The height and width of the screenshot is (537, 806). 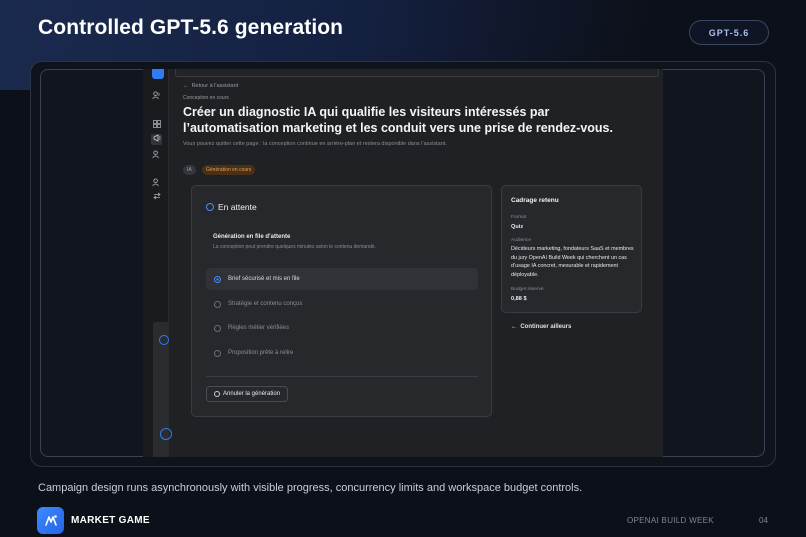 What do you see at coordinates (156, 139) in the screenshot?
I see `megaphone-icon` at bounding box center [156, 139].